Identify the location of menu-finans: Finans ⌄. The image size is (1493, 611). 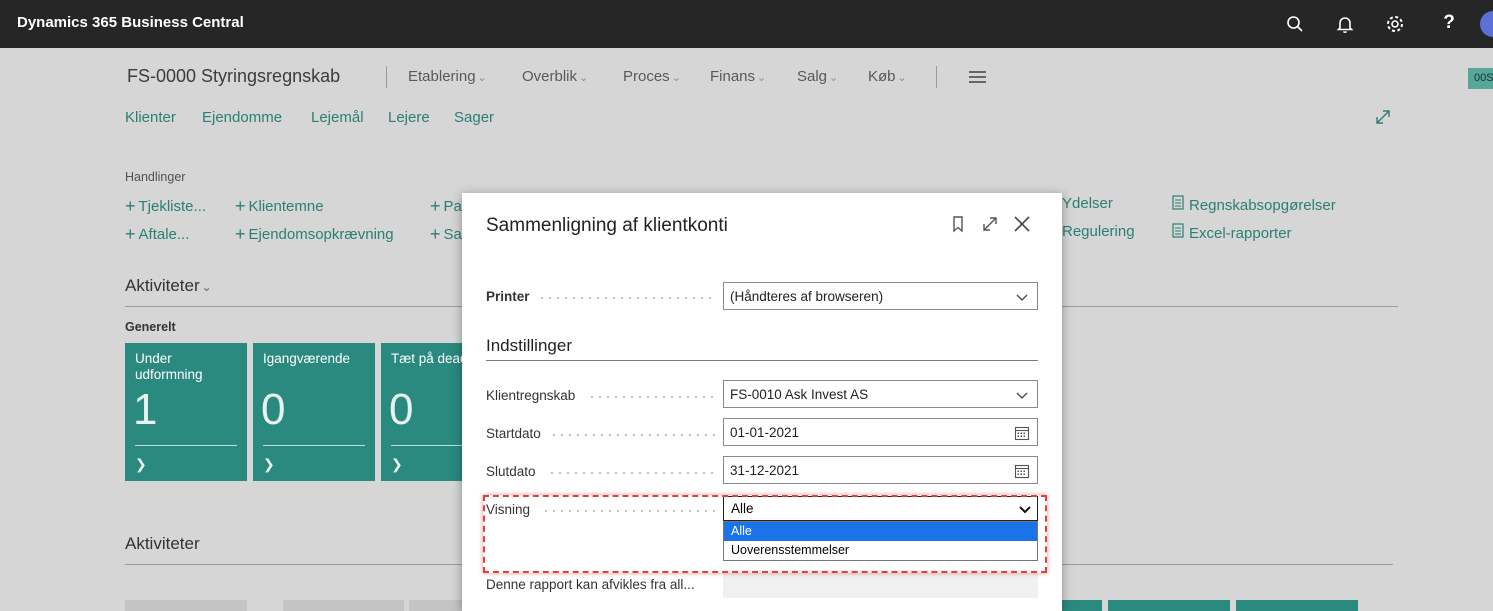
(738, 76).